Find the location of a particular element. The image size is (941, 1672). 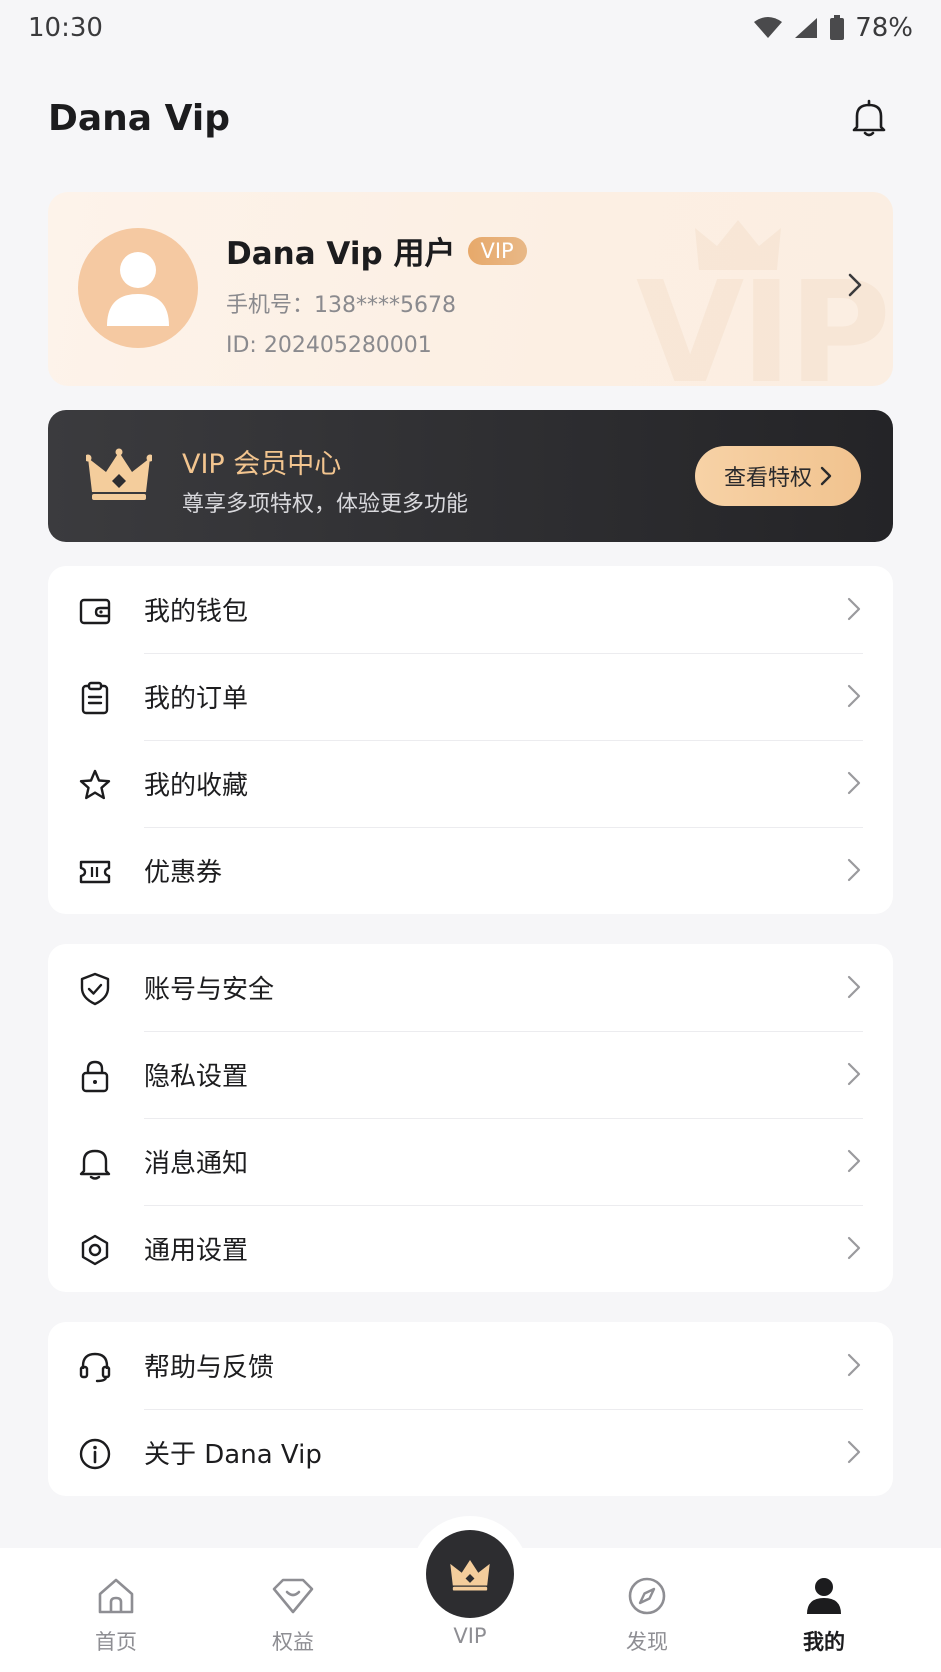

app-header: Dana Vip is located at coordinates (470, 118).